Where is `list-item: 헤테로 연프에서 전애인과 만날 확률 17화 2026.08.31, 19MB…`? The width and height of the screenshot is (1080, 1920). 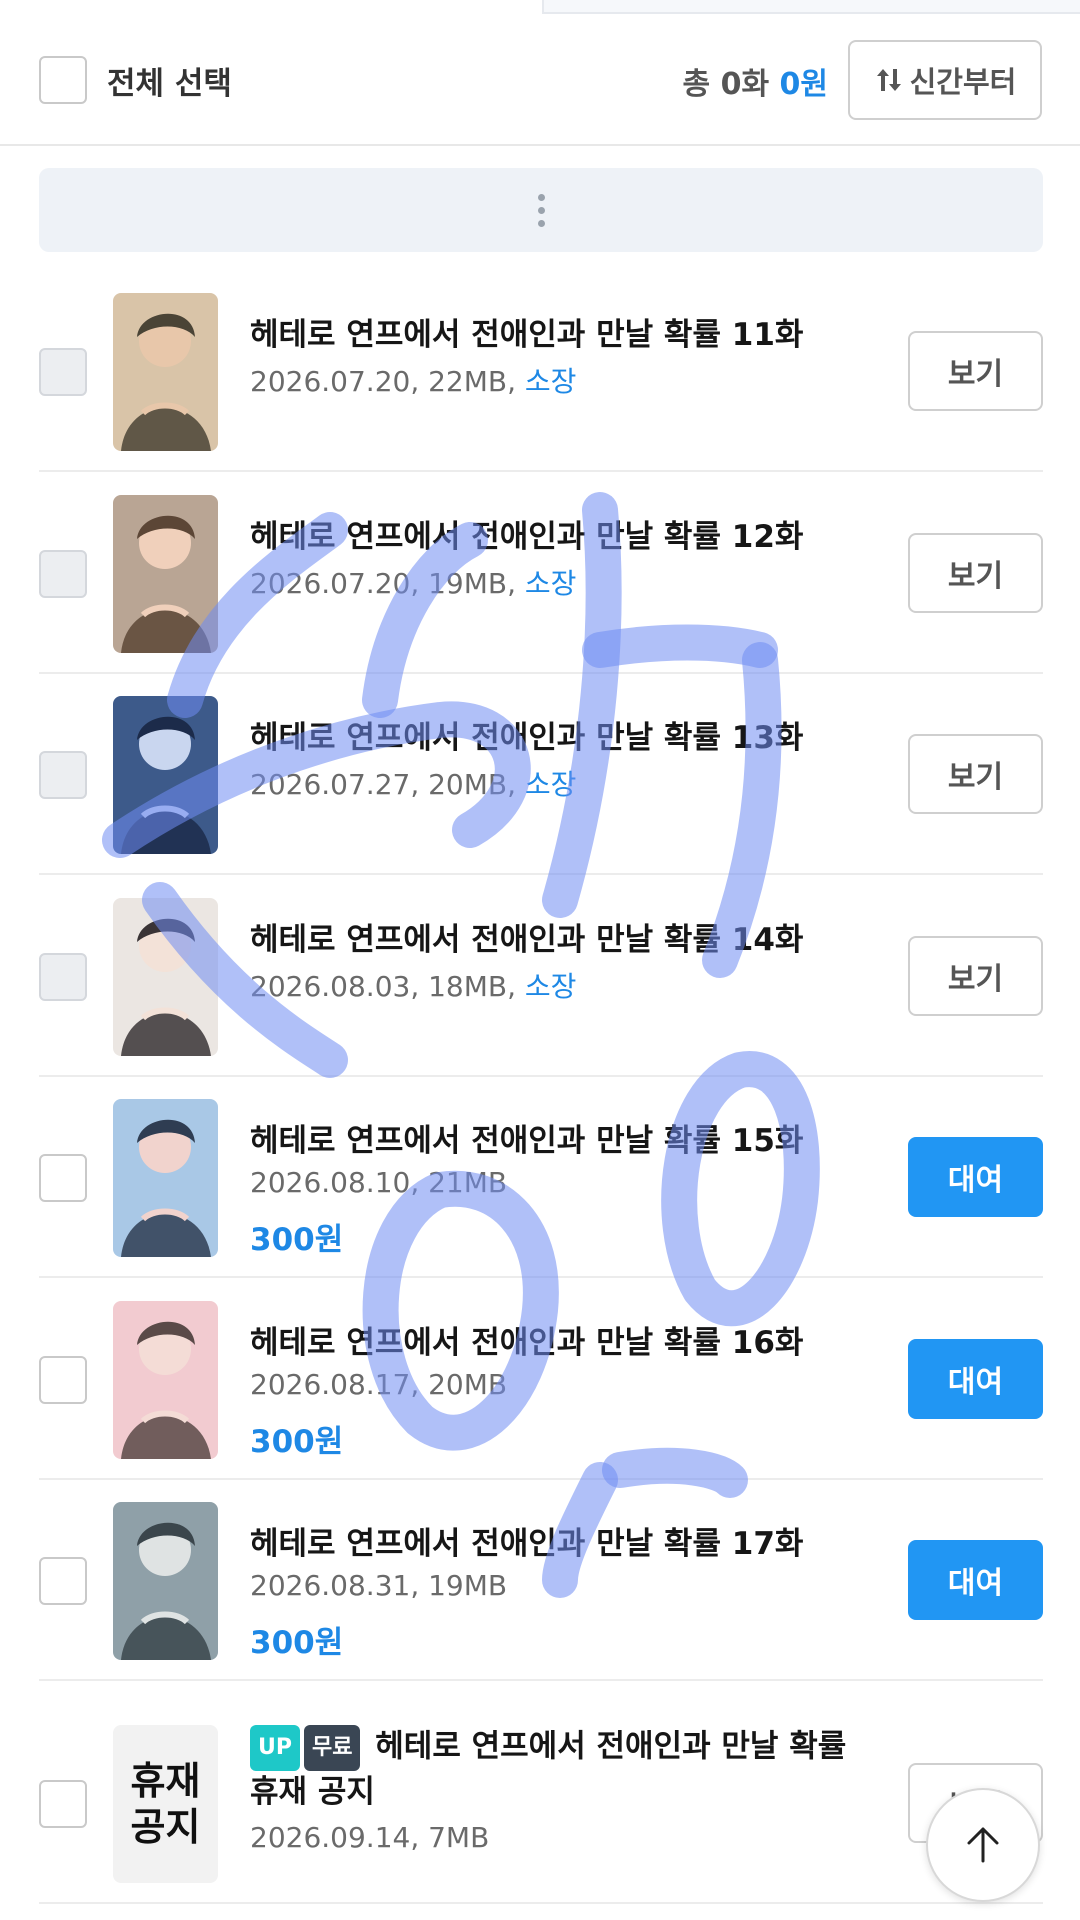
list-item: 헤테로 연프에서 전애인과 만날 확률 17화 2026.08.31, 19MB… is located at coordinates (541, 1580).